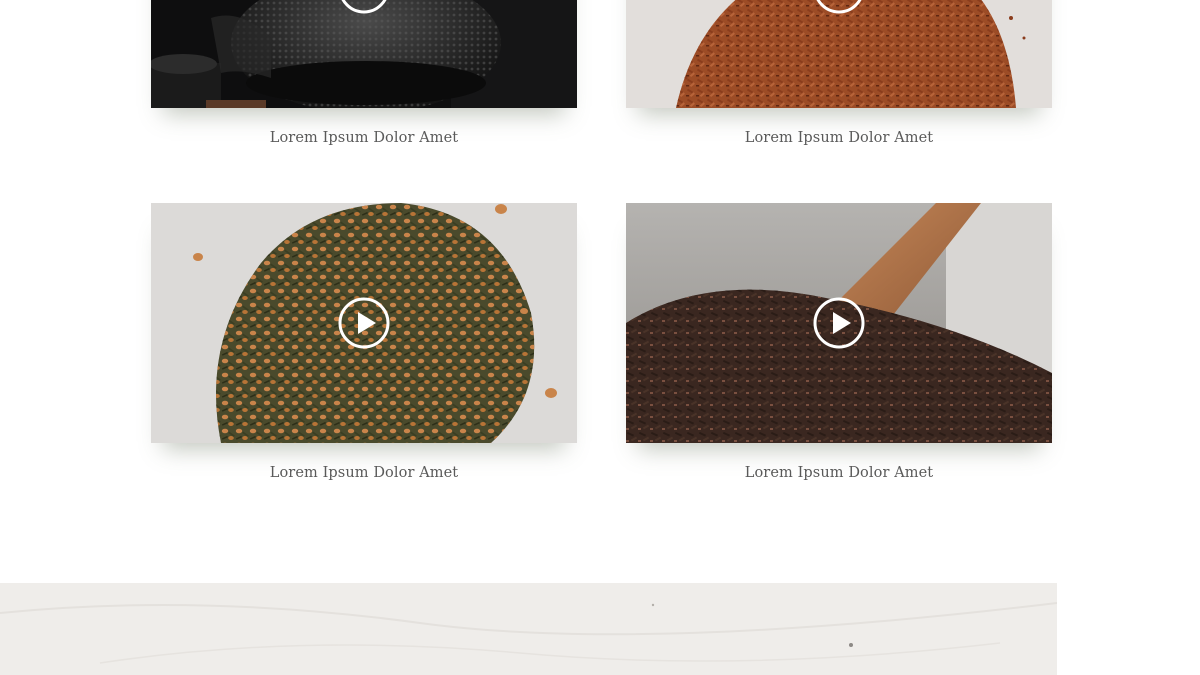  I want to click on marble-background-section, so click(528, 629).